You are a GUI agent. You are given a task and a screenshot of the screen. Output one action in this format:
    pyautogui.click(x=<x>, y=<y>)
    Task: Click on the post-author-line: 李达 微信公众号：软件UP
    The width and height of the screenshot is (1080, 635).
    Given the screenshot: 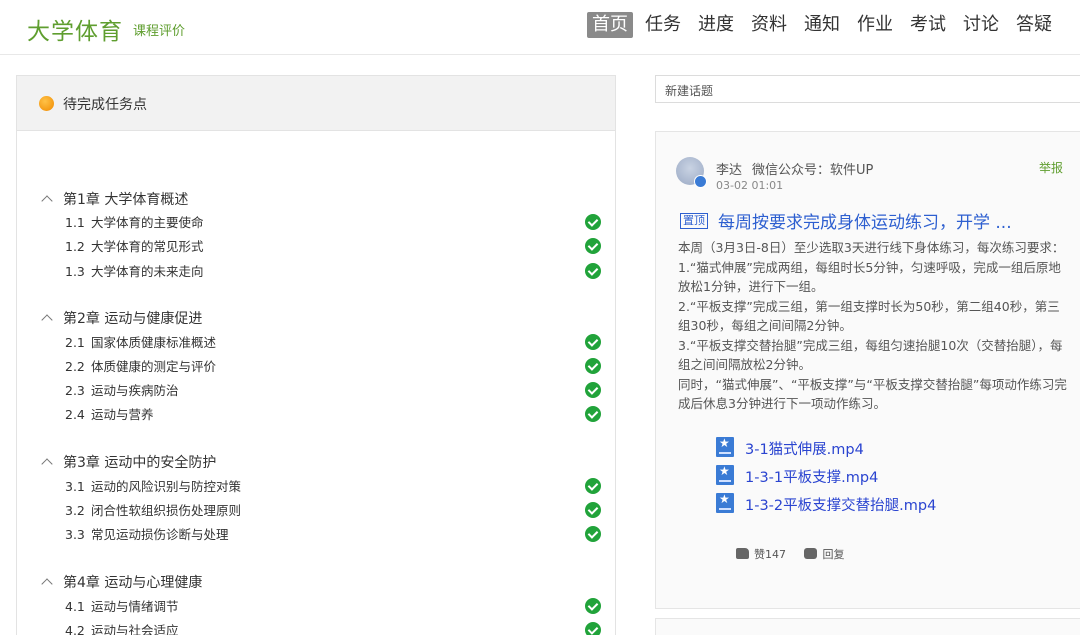 What is the action you would take?
    pyautogui.click(x=794, y=168)
    